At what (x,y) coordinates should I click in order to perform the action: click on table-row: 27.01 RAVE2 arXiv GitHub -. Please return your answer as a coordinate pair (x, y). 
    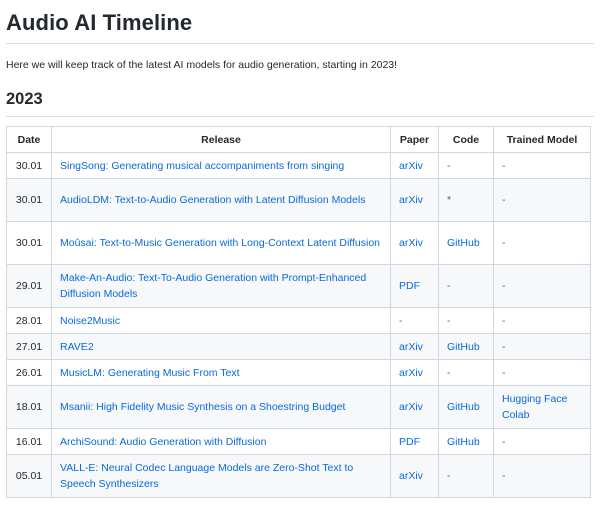
    Looking at the image, I should click on (298, 346).